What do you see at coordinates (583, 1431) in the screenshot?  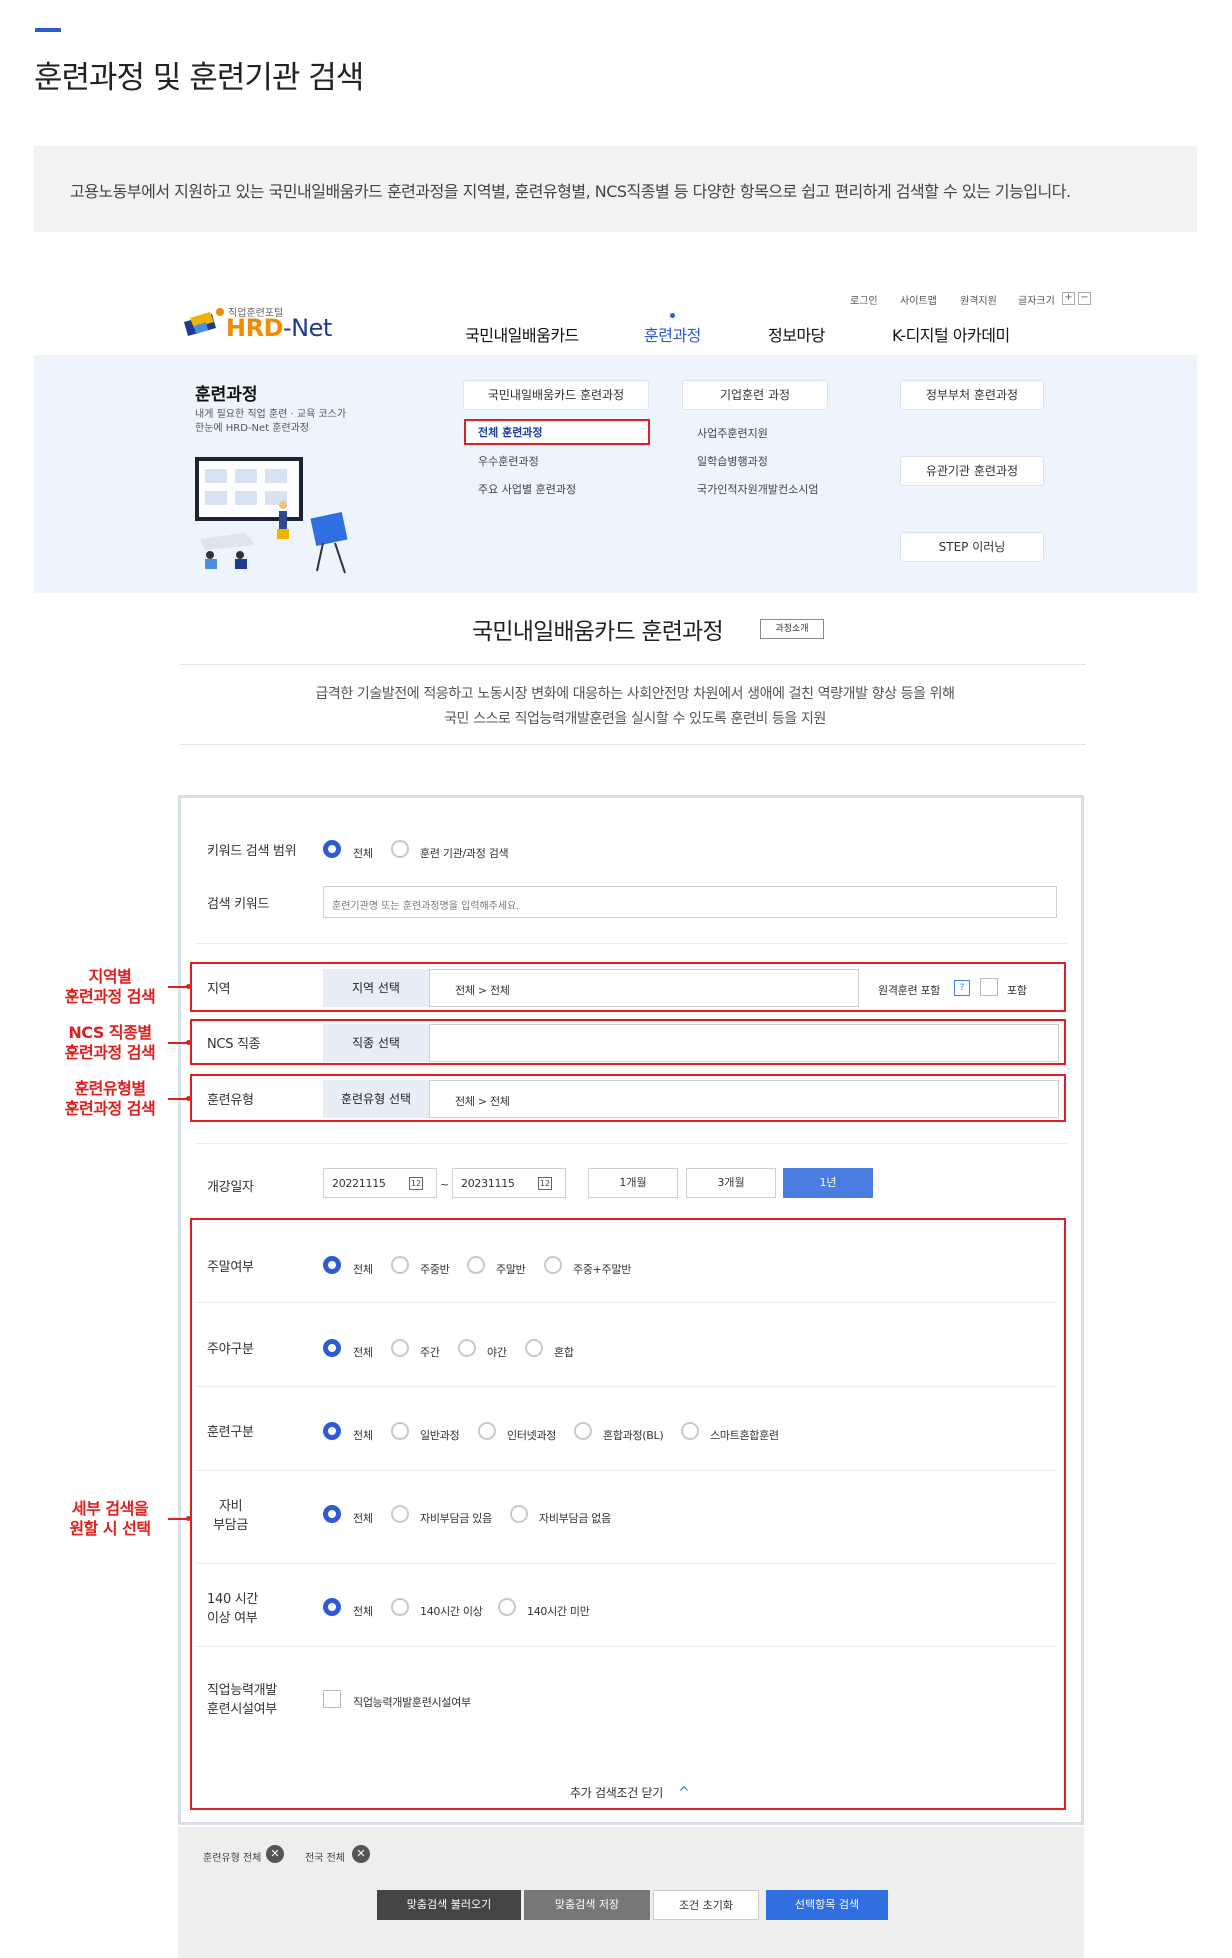 I see `course-blended-radio` at bounding box center [583, 1431].